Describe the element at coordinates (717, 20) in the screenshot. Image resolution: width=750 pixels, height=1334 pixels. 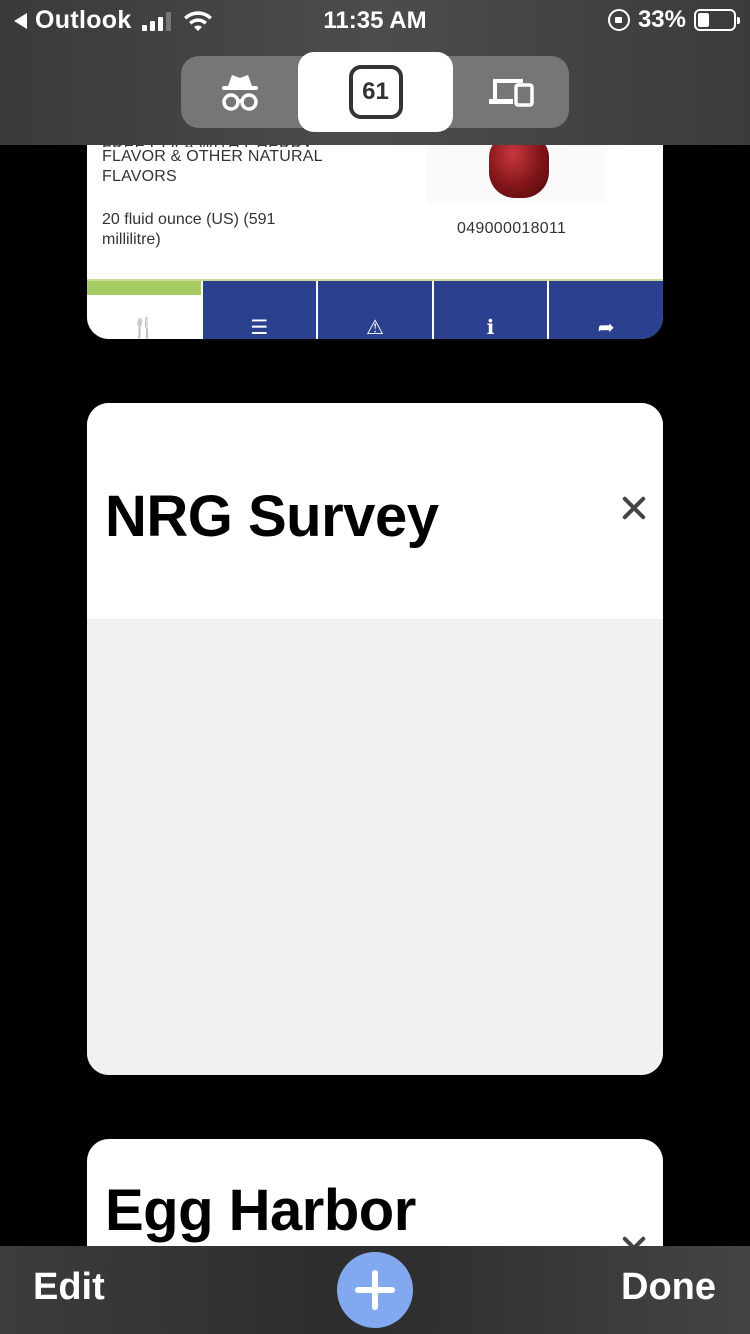
I see `battery-icon` at that location.